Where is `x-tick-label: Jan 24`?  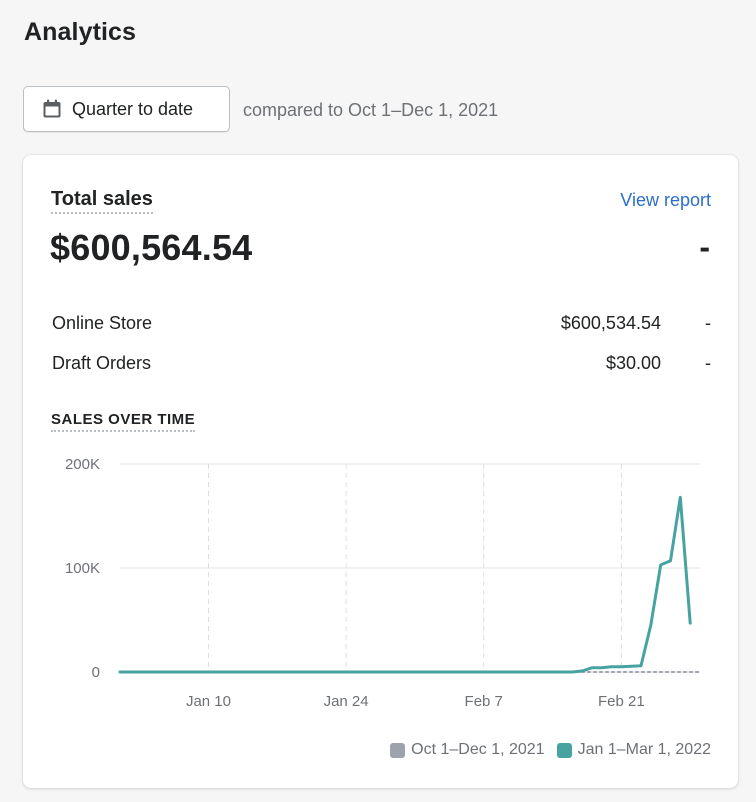 x-tick-label: Jan 24 is located at coordinates (346, 701).